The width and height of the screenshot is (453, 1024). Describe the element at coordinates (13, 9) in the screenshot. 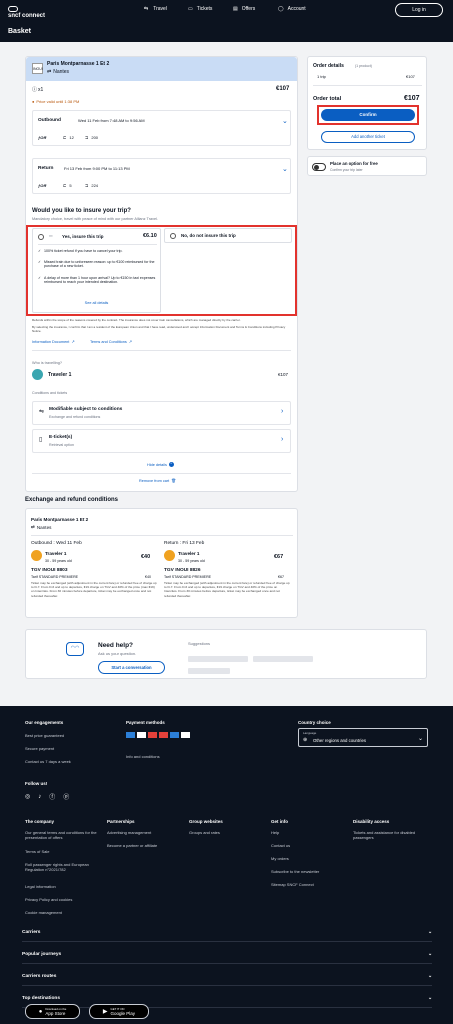

I see `sncf-logo-icon` at that location.